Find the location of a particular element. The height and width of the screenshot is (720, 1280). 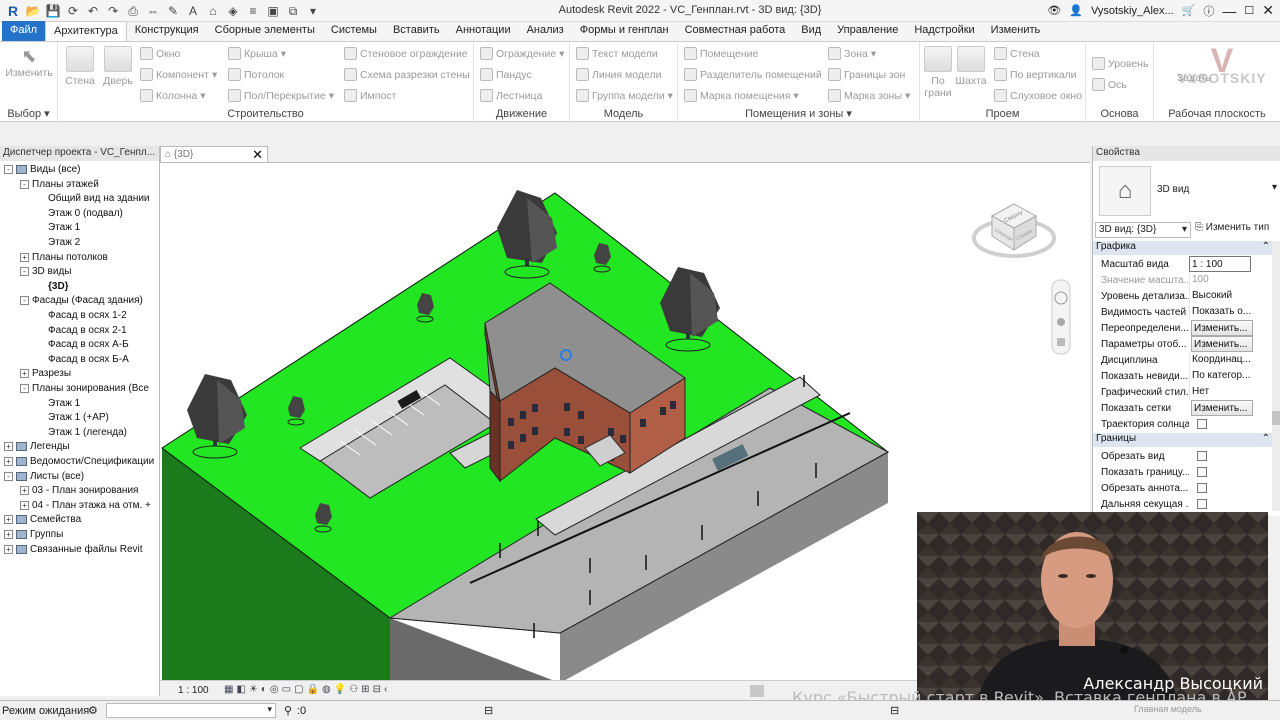

browser-item: - Листы (все) is located at coordinates (44, 476).